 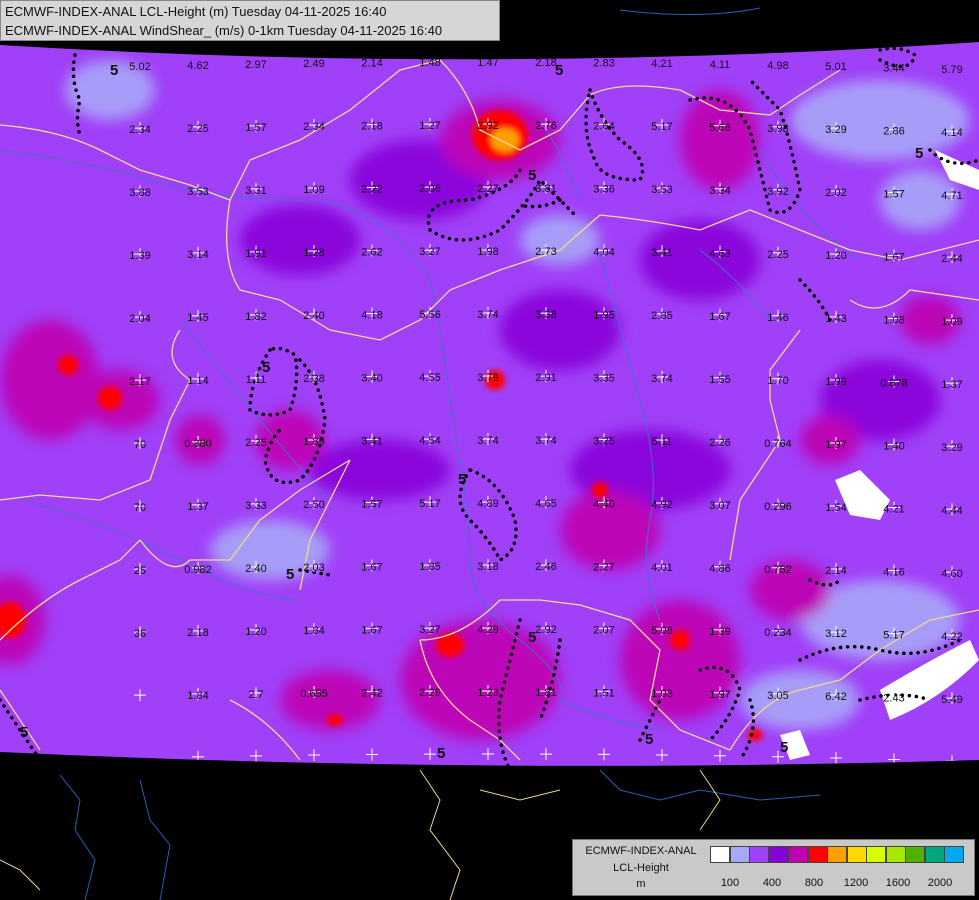 I want to click on station-value: 4.60, so click(x=951, y=574).